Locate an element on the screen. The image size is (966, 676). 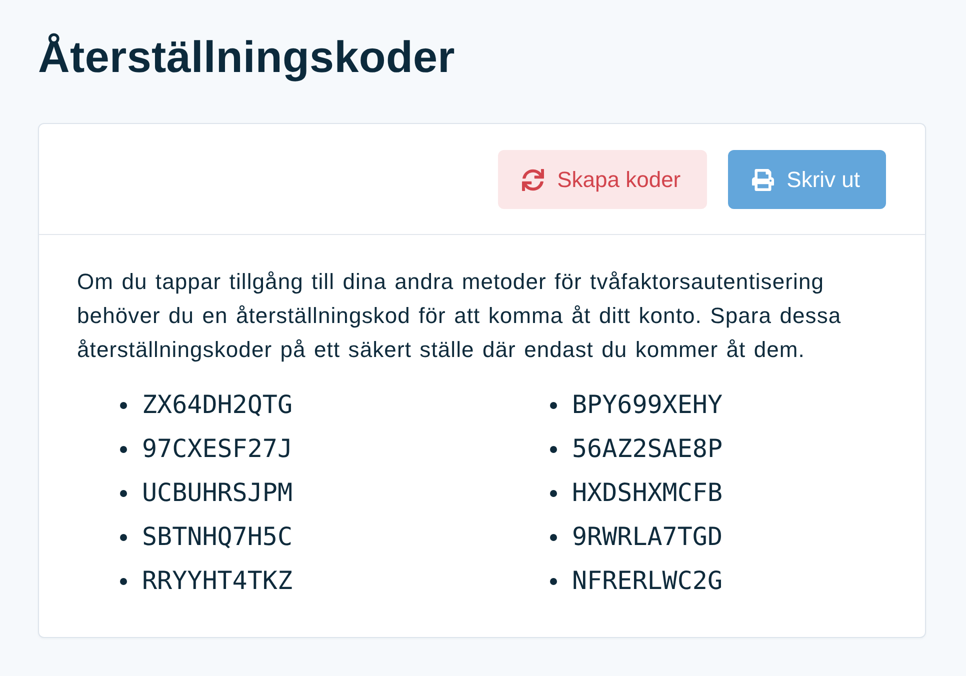
refresh-icon is located at coordinates (533, 179).